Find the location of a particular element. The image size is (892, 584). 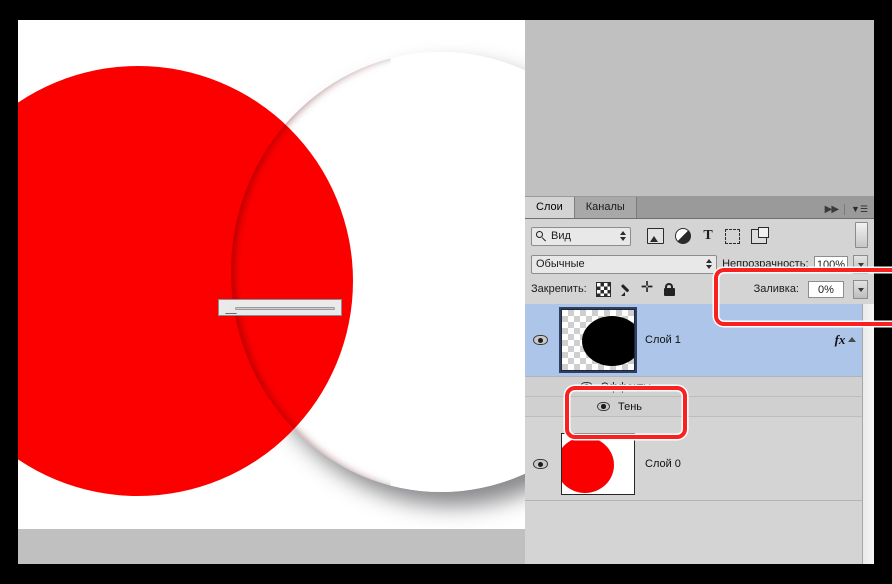

layer-name: Слой 1 is located at coordinates (729, 340).